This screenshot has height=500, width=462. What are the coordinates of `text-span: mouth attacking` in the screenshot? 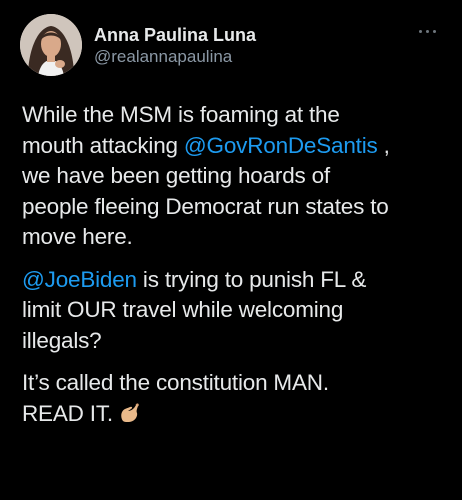 It's located at (103, 145).